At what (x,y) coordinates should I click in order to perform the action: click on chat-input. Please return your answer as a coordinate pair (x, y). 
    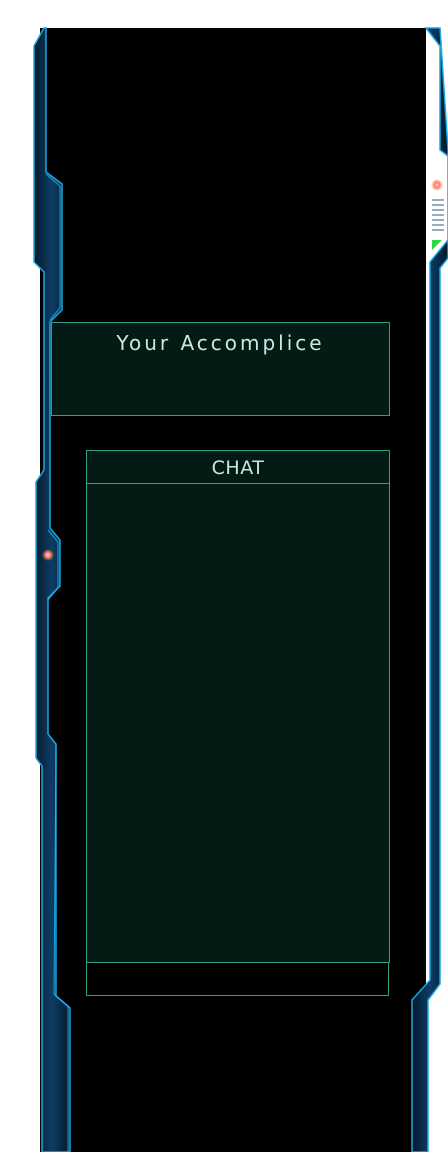
    Looking at the image, I should click on (237, 979).